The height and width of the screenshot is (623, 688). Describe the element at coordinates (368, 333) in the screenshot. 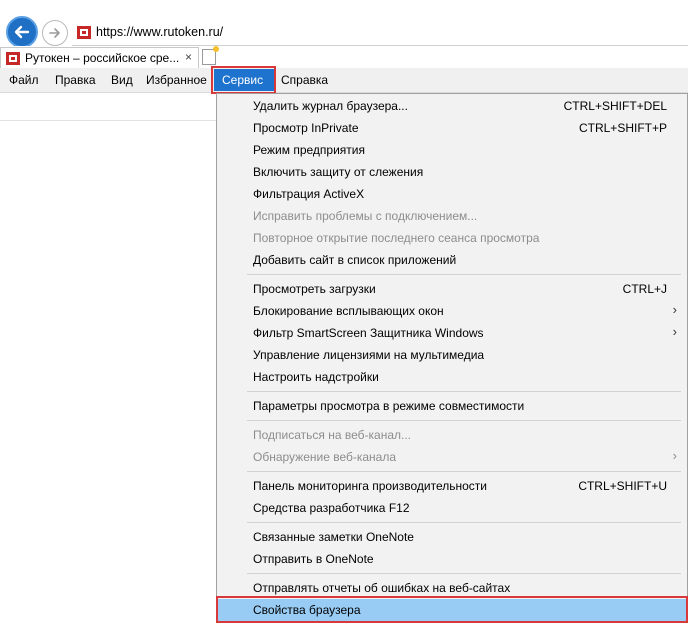

I see `menuitem-label: Фильтр SmartScreen Защитника Windows` at that location.